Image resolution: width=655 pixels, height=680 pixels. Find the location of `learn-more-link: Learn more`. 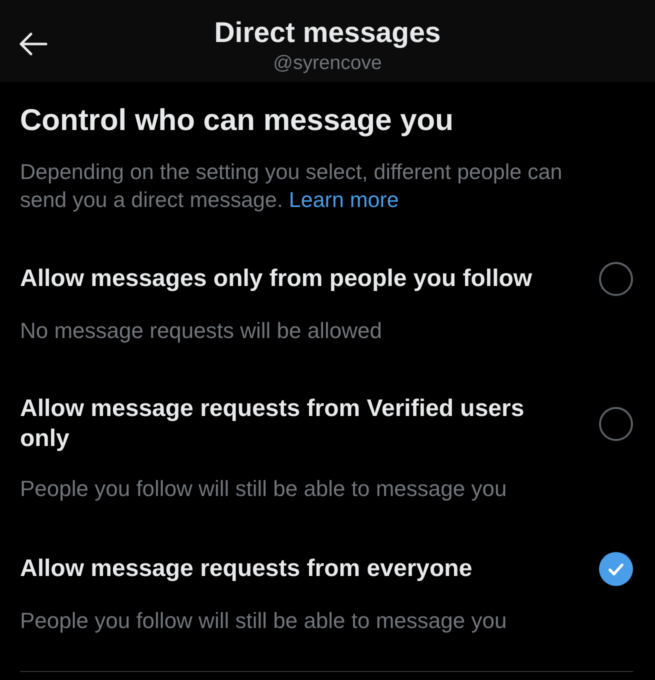

learn-more-link: Learn more is located at coordinates (343, 200).